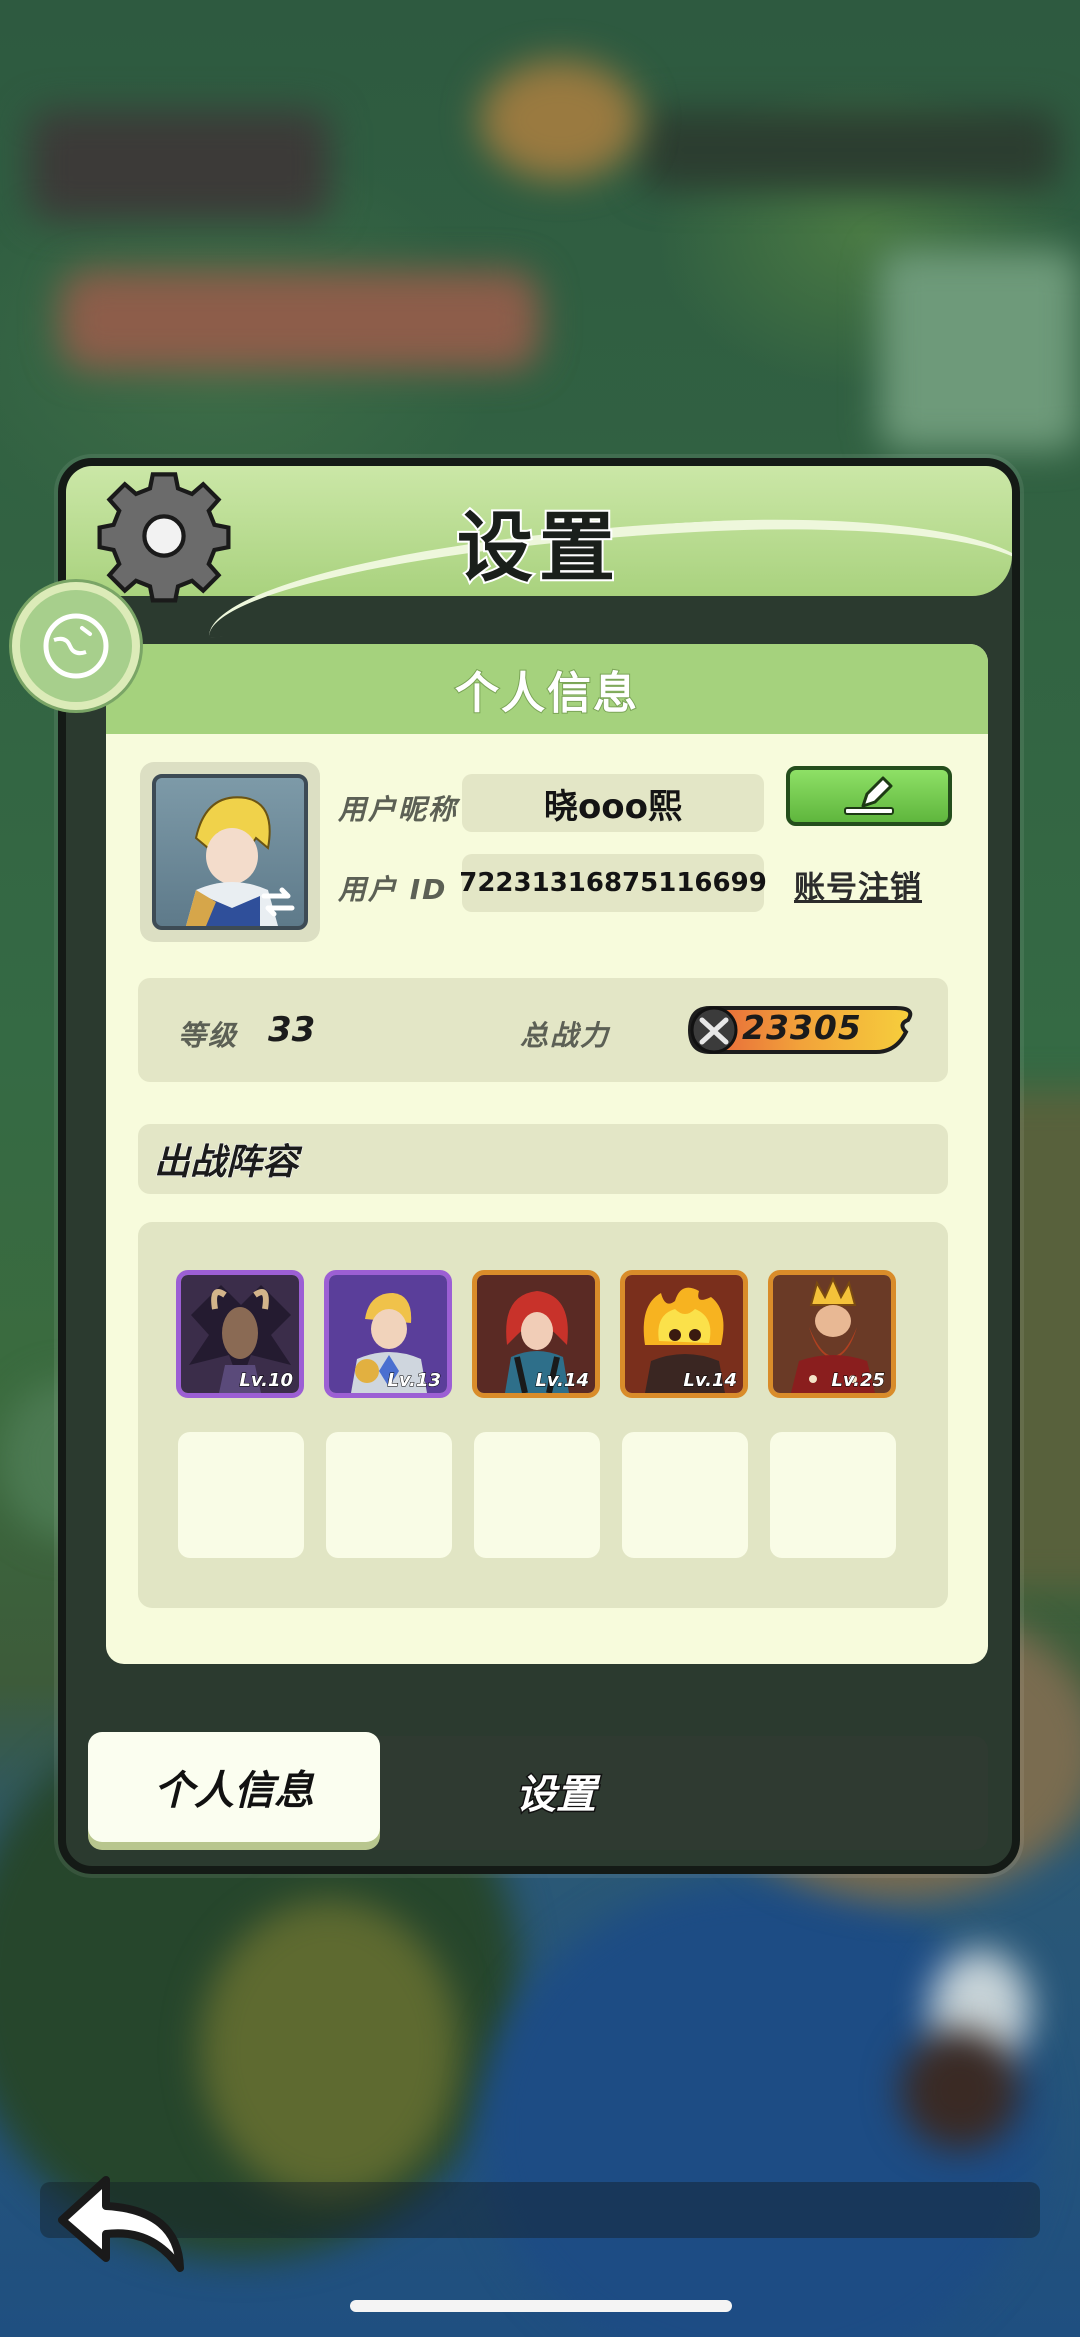 The width and height of the screenshot is (1080, 2337). Describe the element at coordinates (543, 1159) in the screenshot. I see `lineup-header: 出战阵容` at that location.